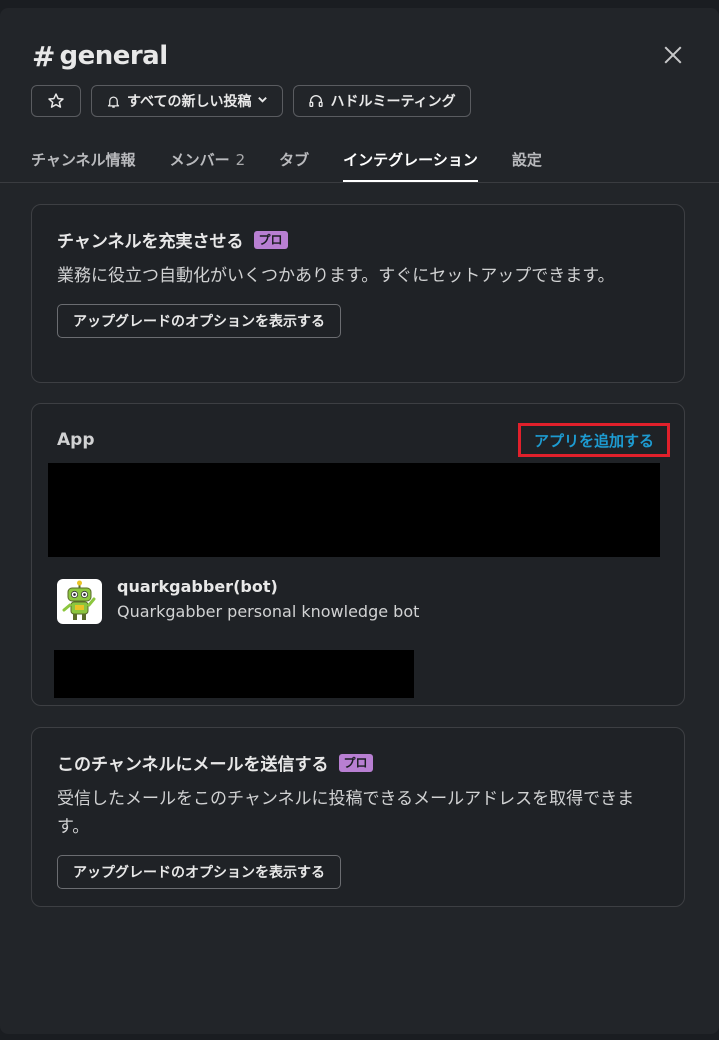  What do you see at coordinates (150, 242) in the screenshot?
I see `enrich-card-title: チャンネルを充実させる` at bounding box center [150, 242].